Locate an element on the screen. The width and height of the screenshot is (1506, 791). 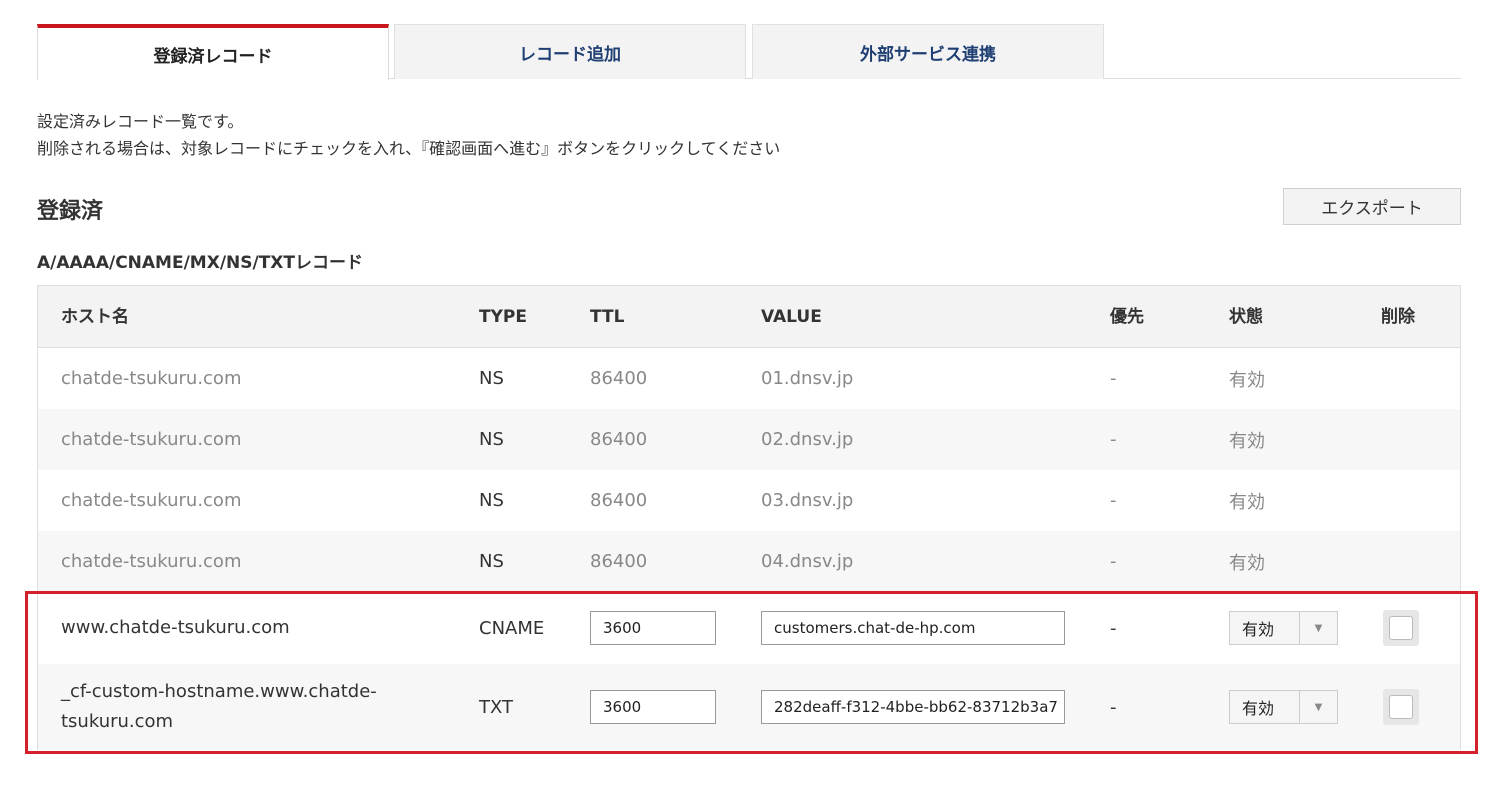
cell-host-line-2: tsukuru.com is located at coordinates (117, 721).